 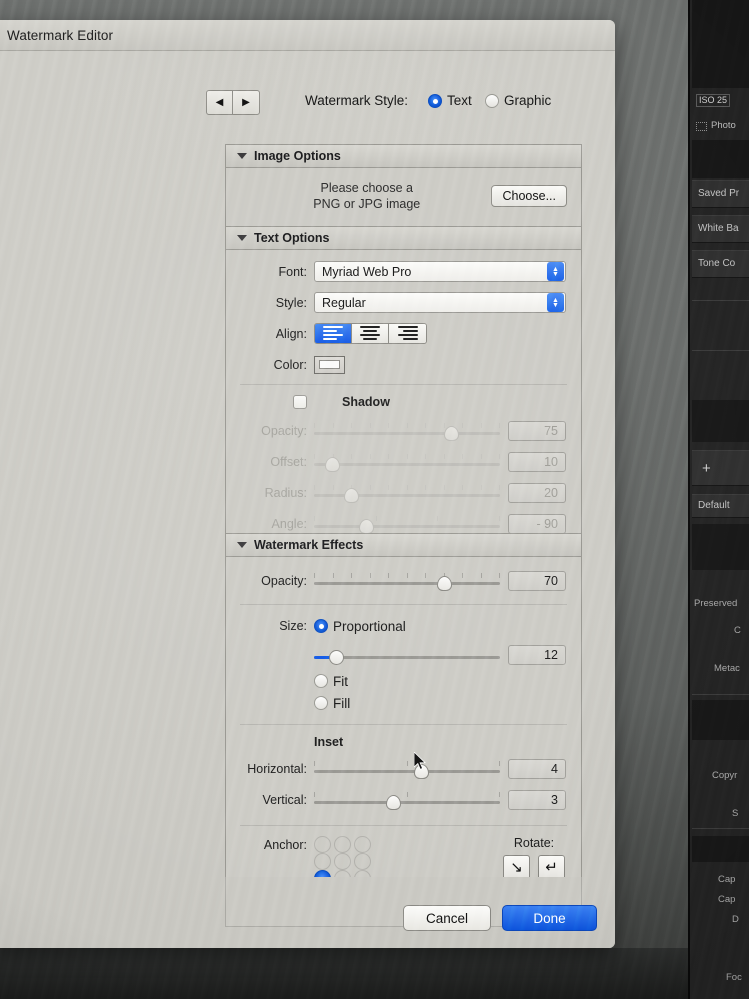 I want to click on align-button-group, so click(x=370, y=333).